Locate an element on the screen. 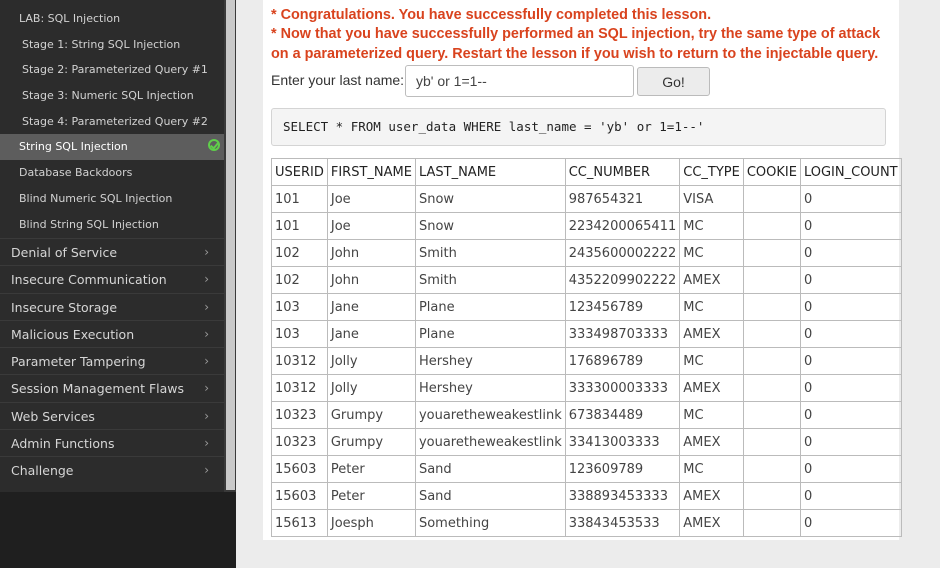 Image resolution: width=940 pixels, height=568 pixels. table-cell: 673834489 is located at coordinates (622, 415).